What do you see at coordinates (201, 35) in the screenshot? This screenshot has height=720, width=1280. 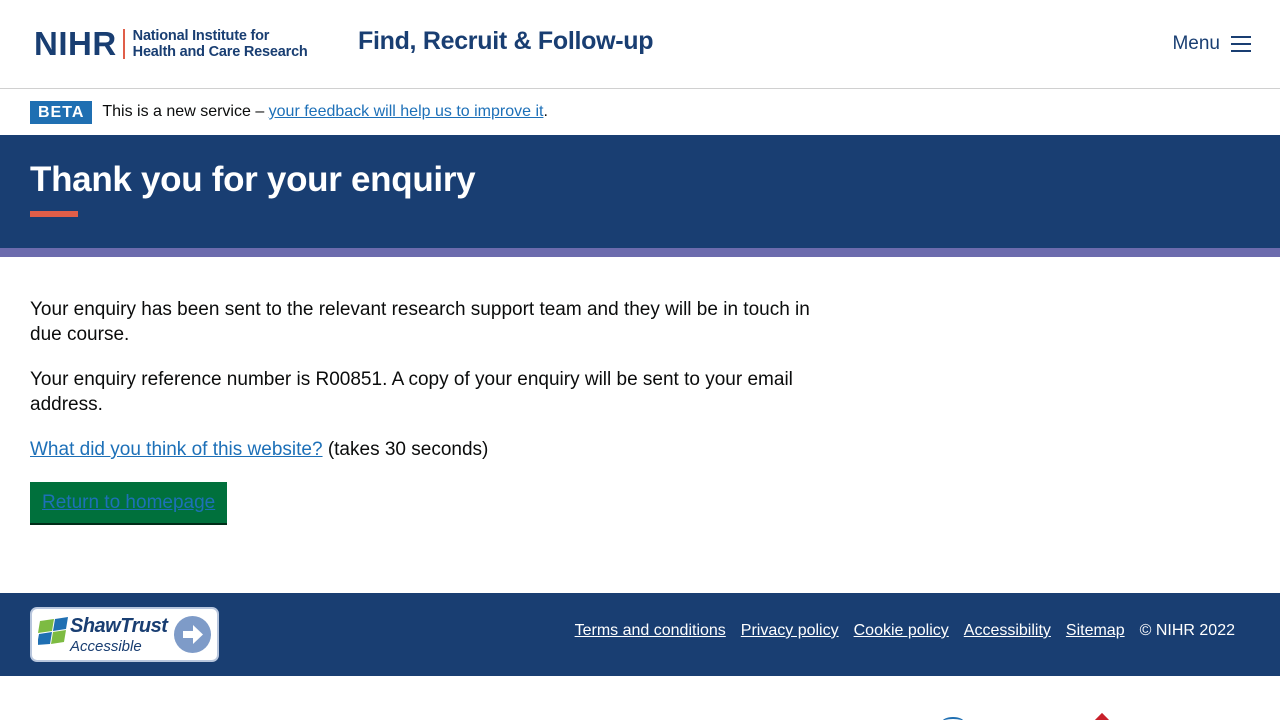 I see `logo-line-1: National Institute for` at bounding box center [201, 35].